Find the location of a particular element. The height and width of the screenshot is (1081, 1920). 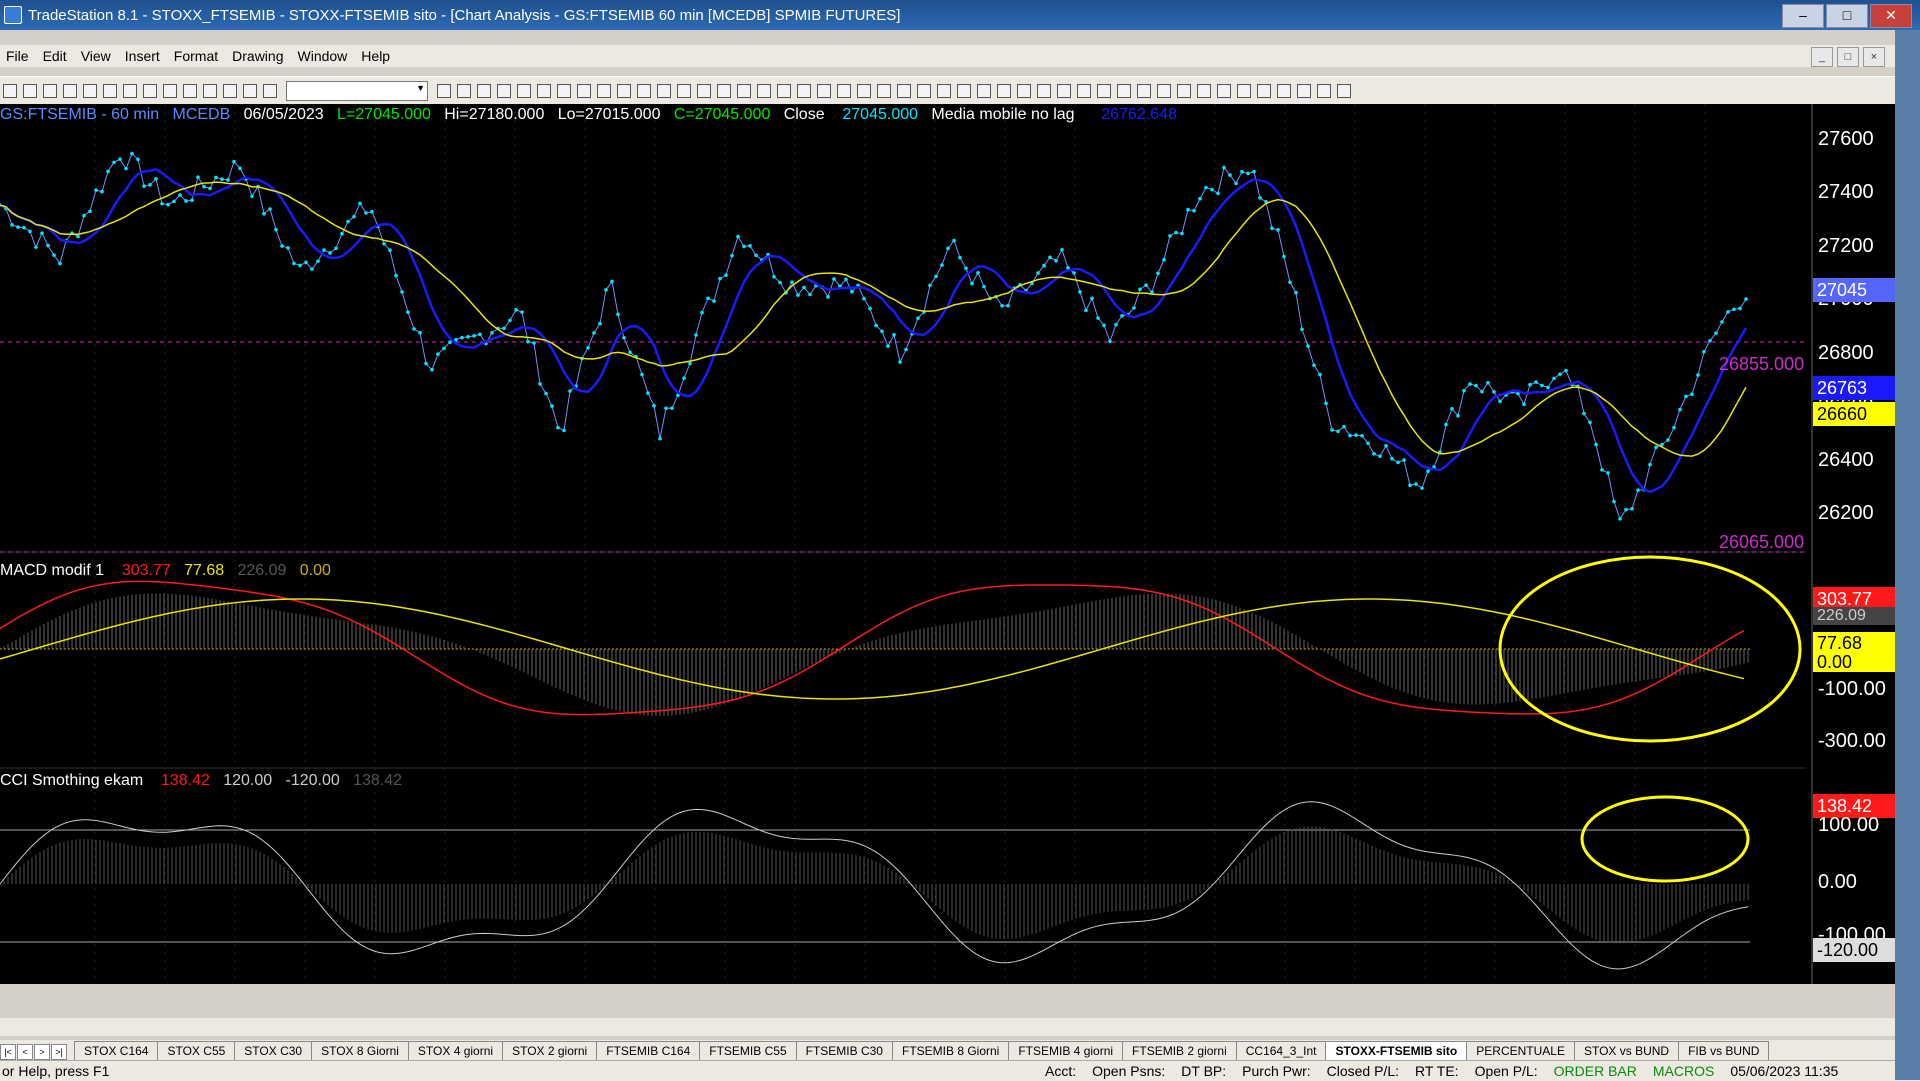

mdi-restore-button: □ is located at coordinates (1848, 57).